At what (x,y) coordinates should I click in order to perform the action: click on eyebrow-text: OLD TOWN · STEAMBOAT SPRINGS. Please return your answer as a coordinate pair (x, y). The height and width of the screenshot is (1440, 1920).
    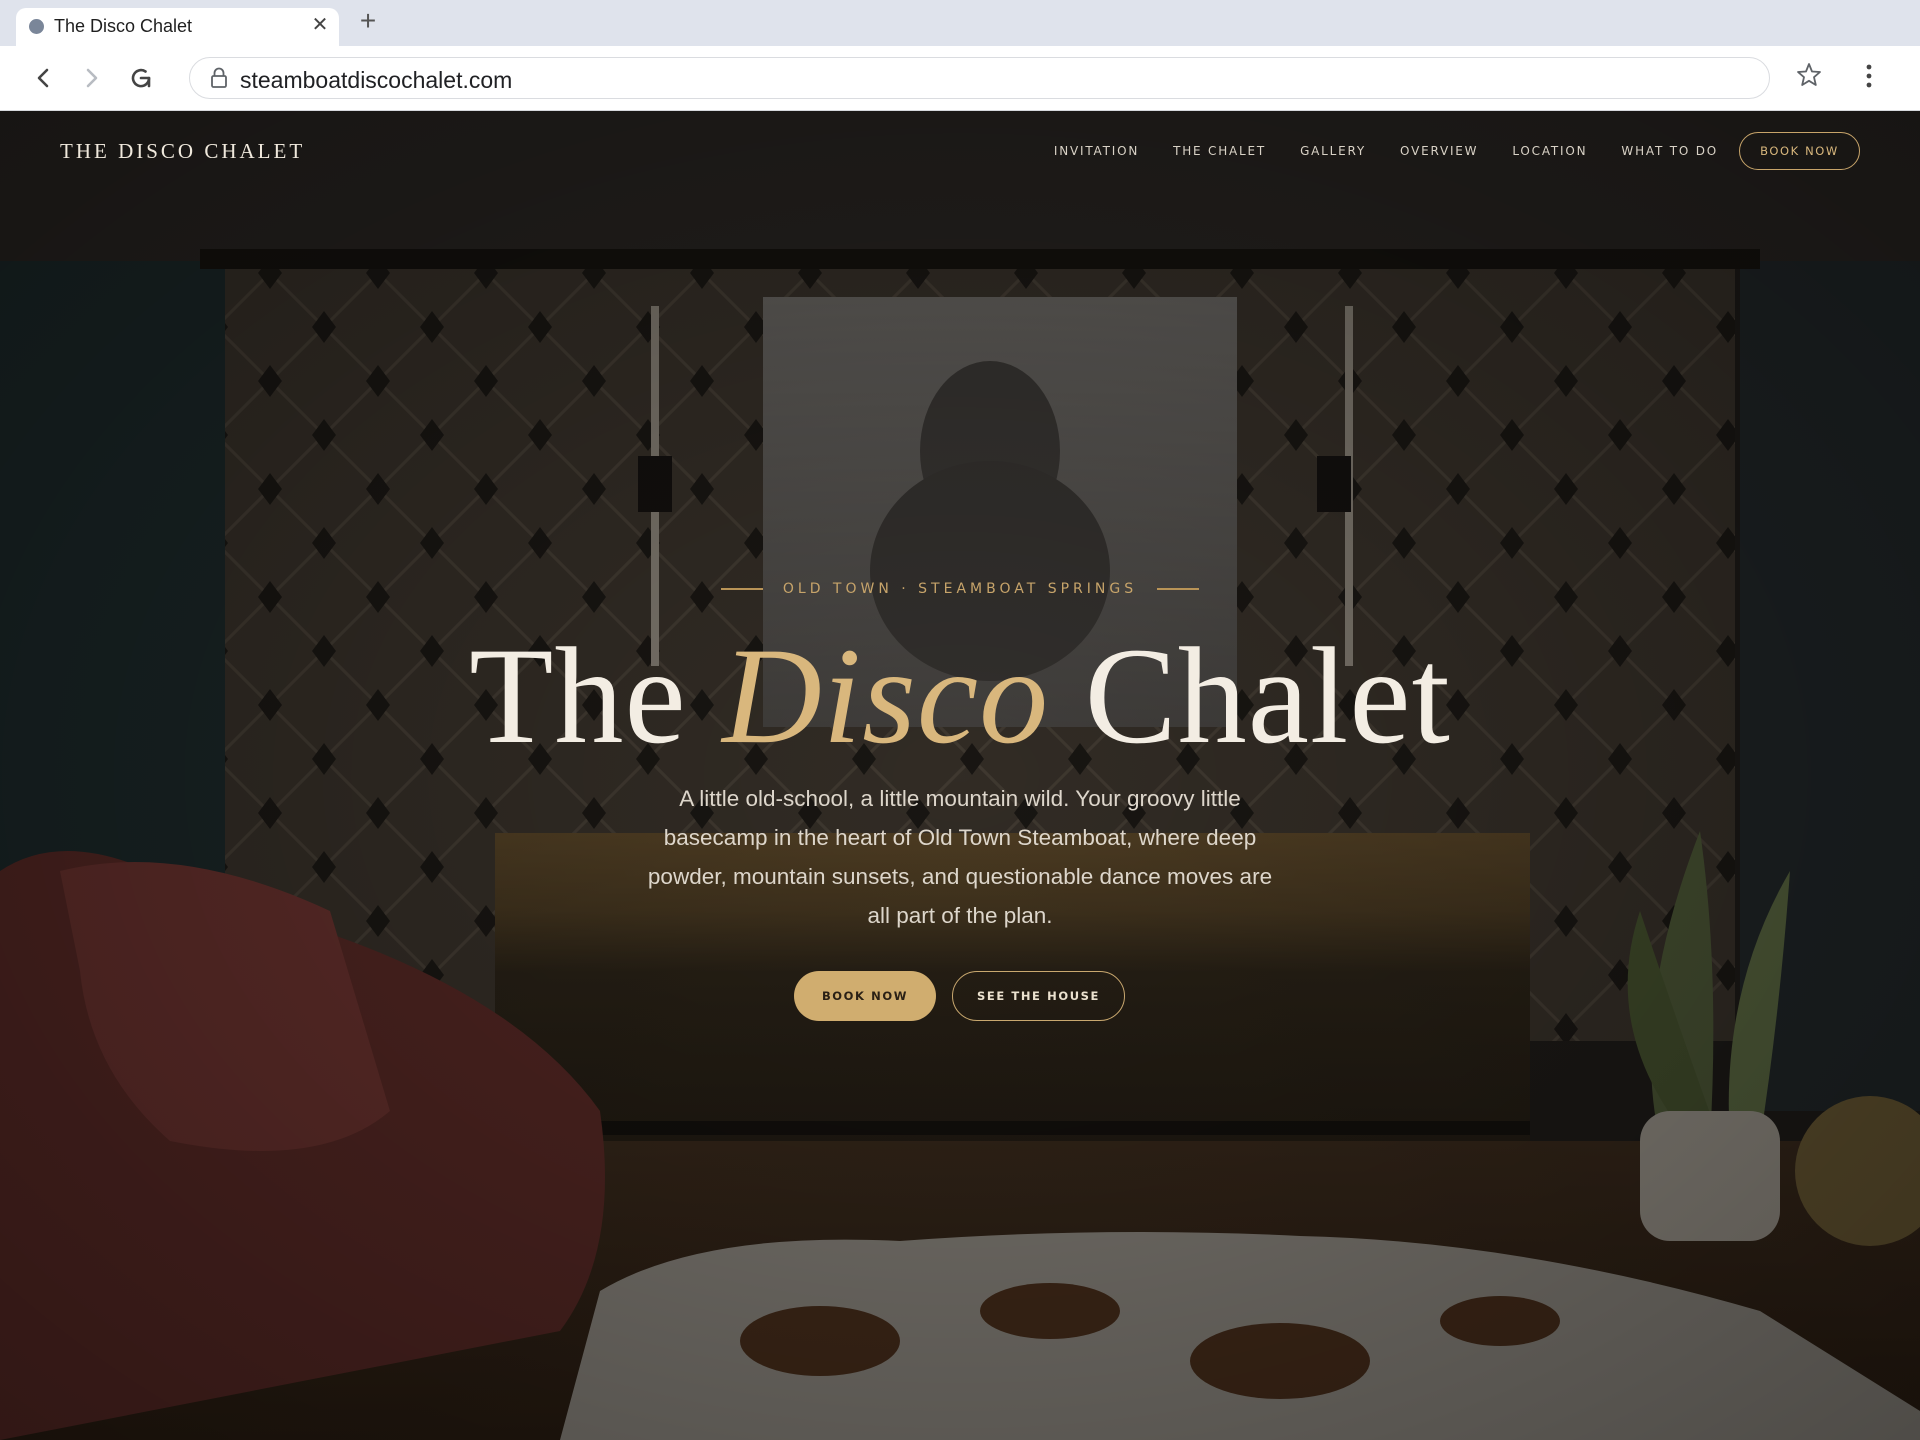
    Looking at the image, I should click on (960, 589).